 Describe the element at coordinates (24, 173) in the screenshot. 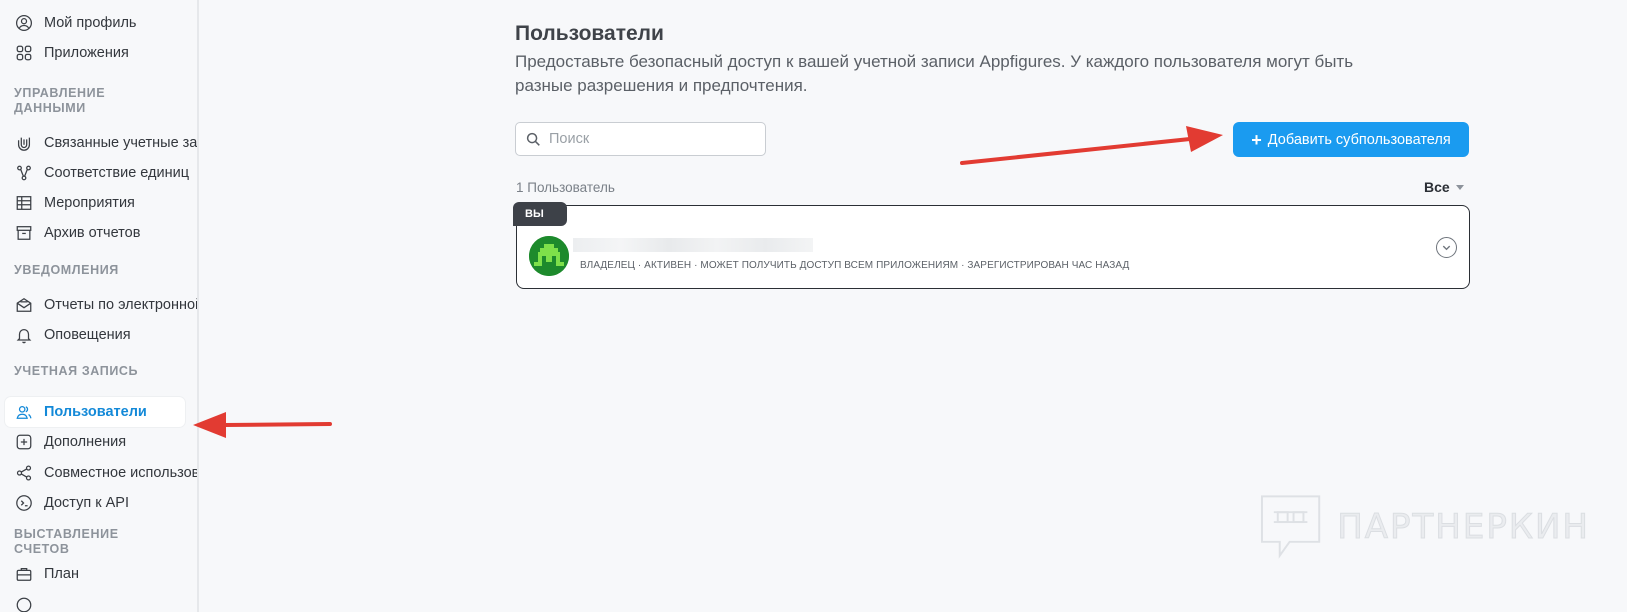

I see `mapping-icon` at that location.